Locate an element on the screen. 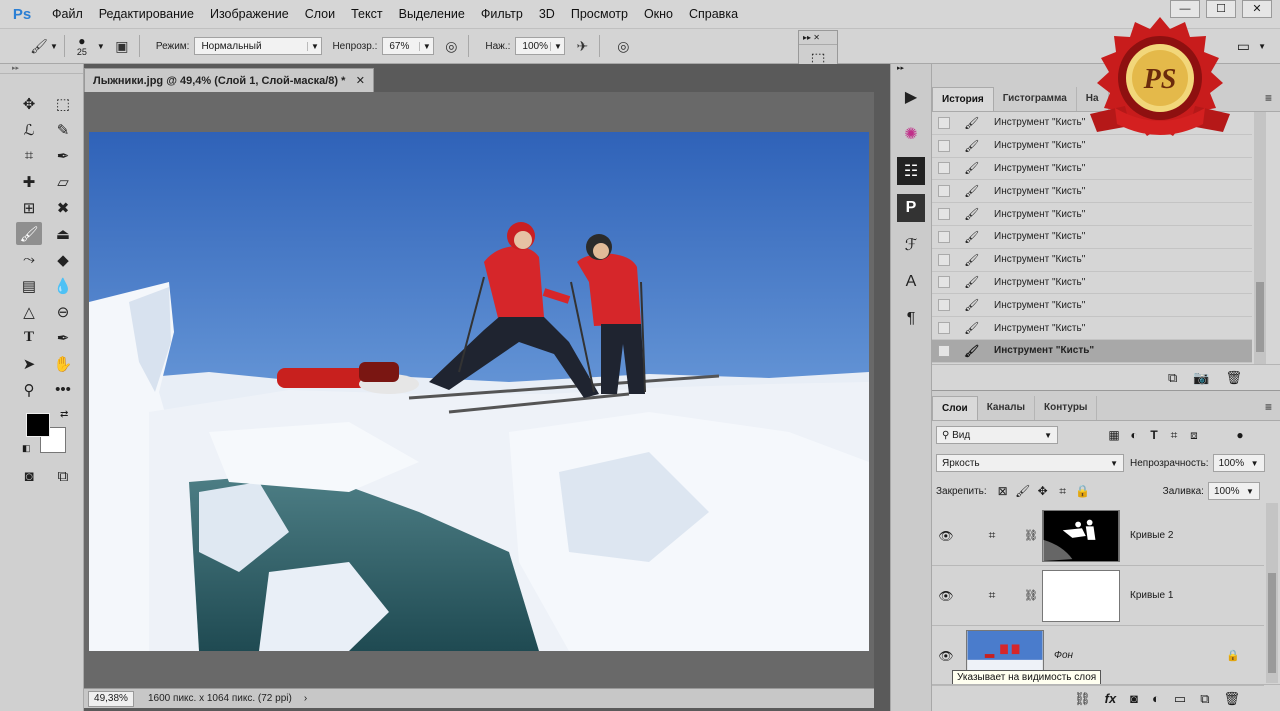 This screenshot has height=711, width=1280. camera-snapshot-icon: 📷 is located at coordinates (1201, 378).